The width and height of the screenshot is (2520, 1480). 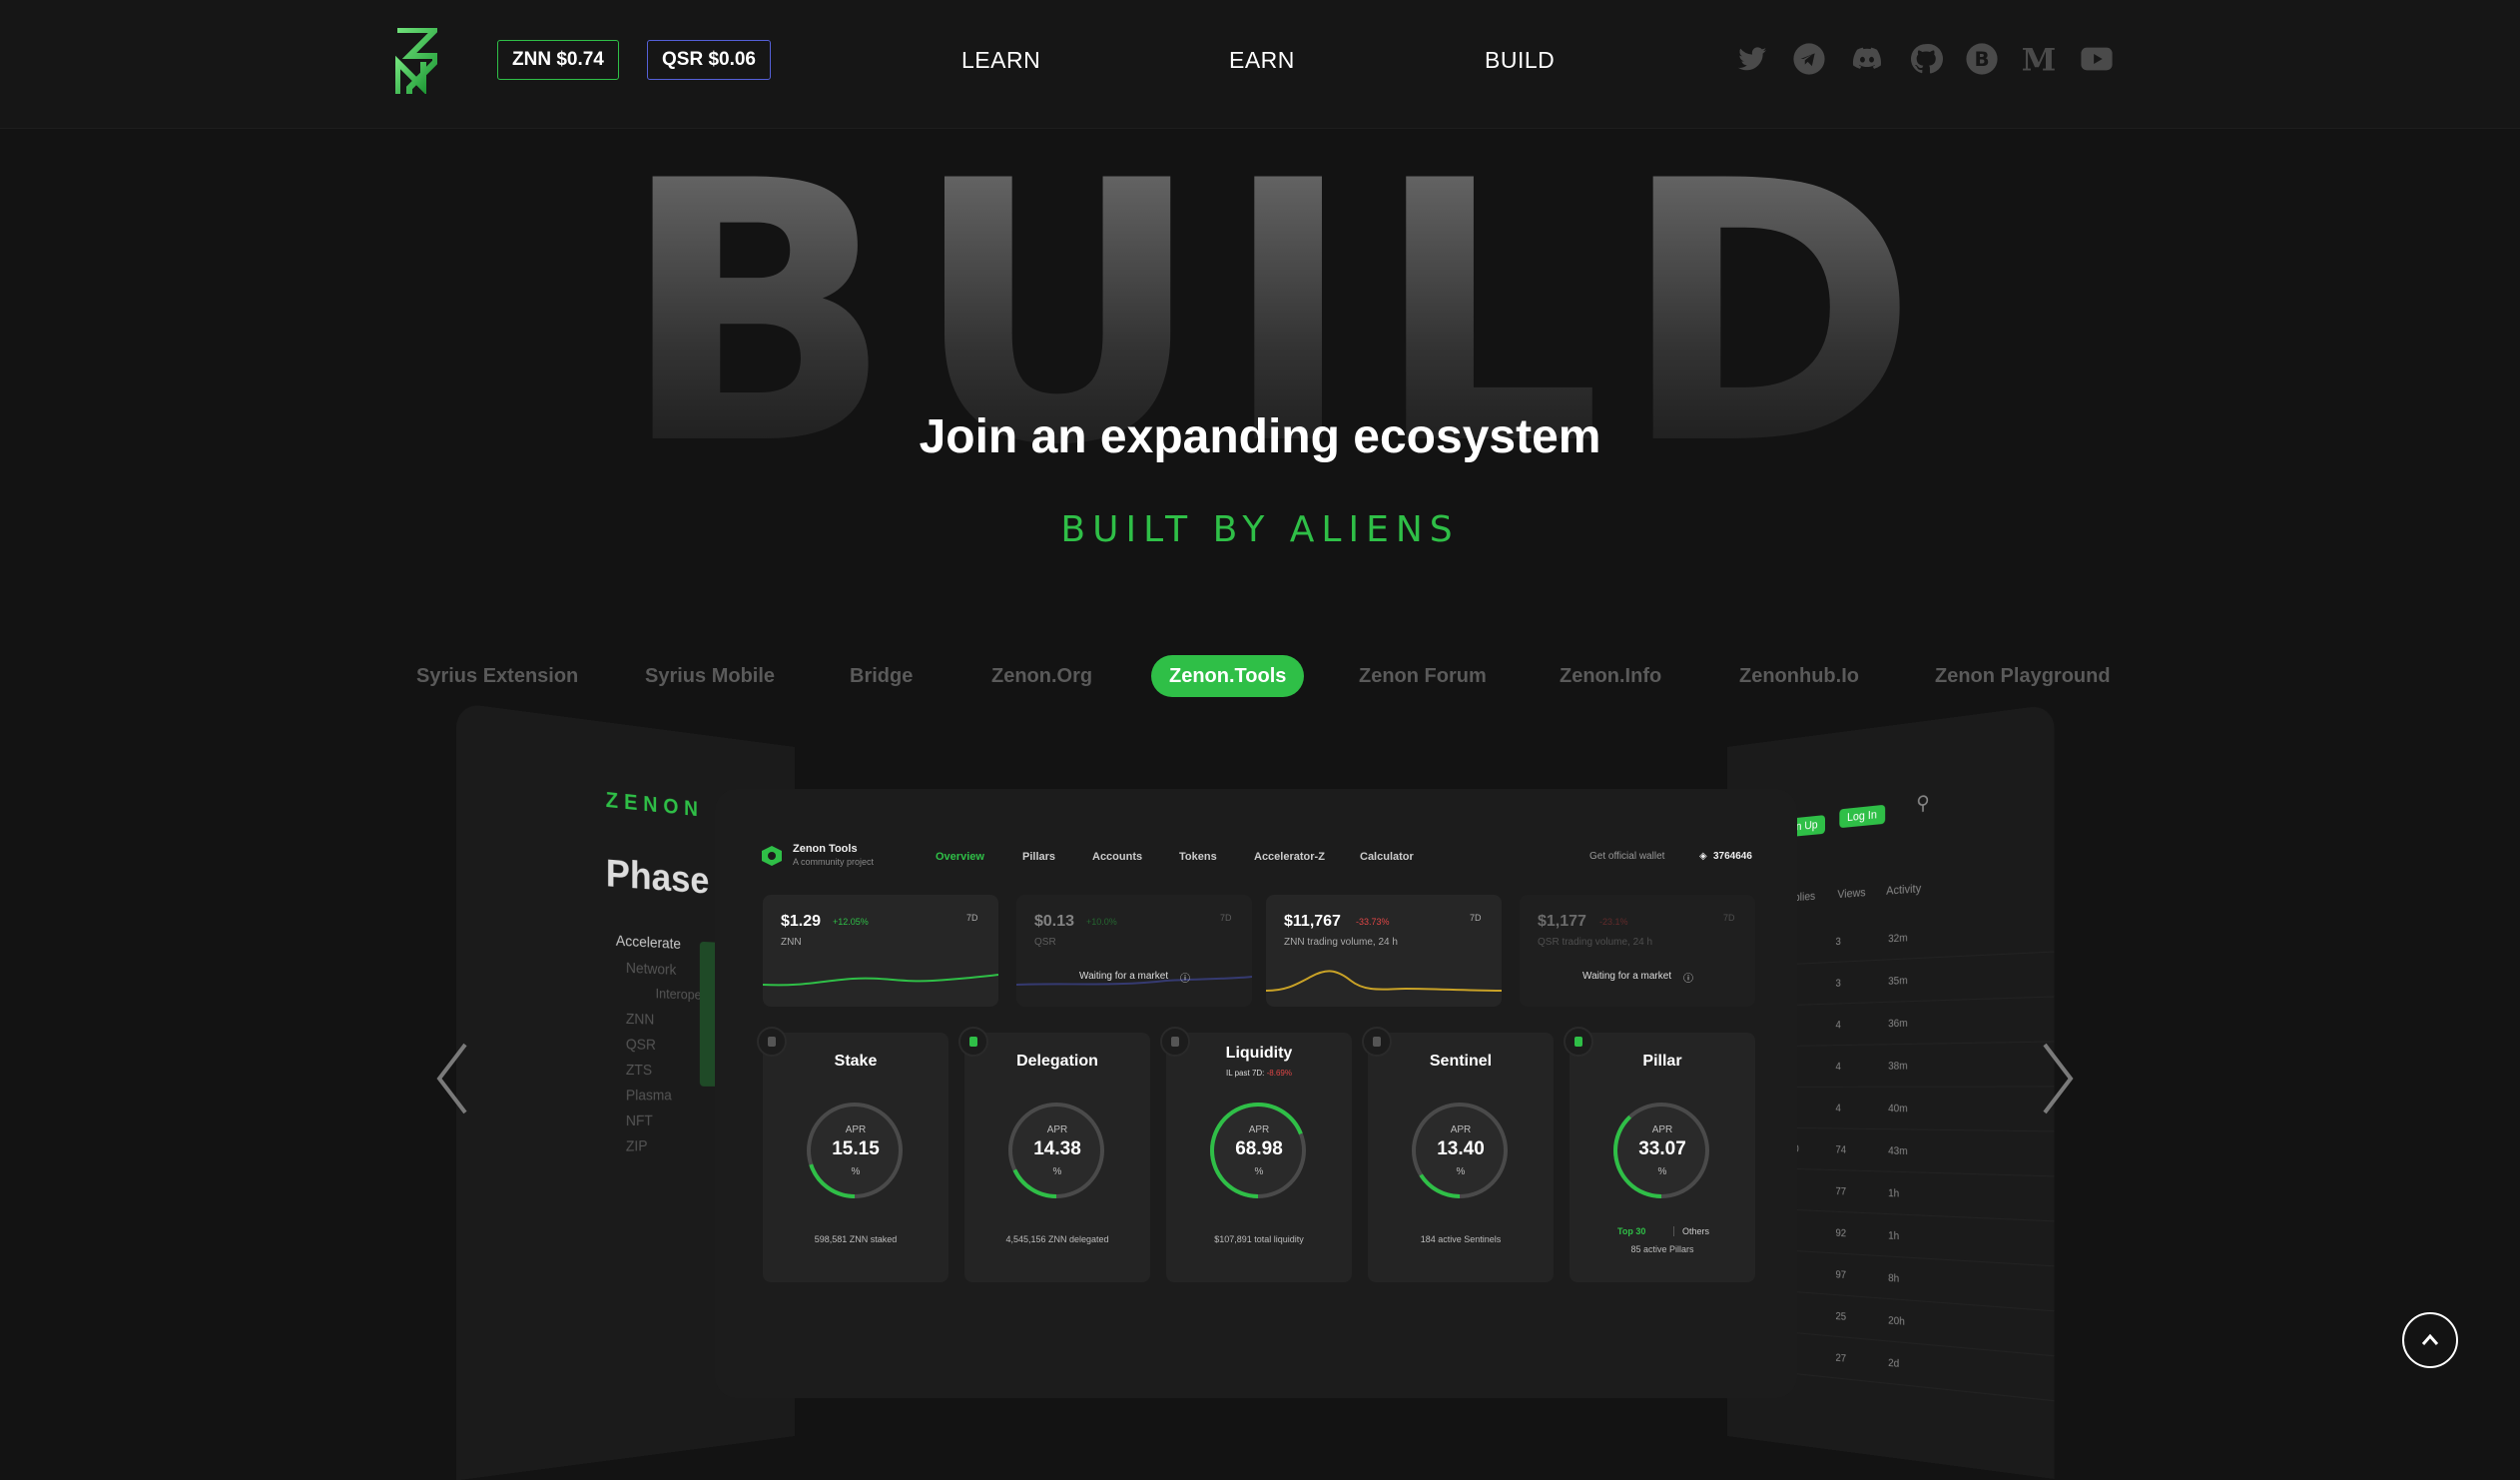 I want to click on tools-nav-accelerator: Accelerator-Z, so click(x=1289, y=857).